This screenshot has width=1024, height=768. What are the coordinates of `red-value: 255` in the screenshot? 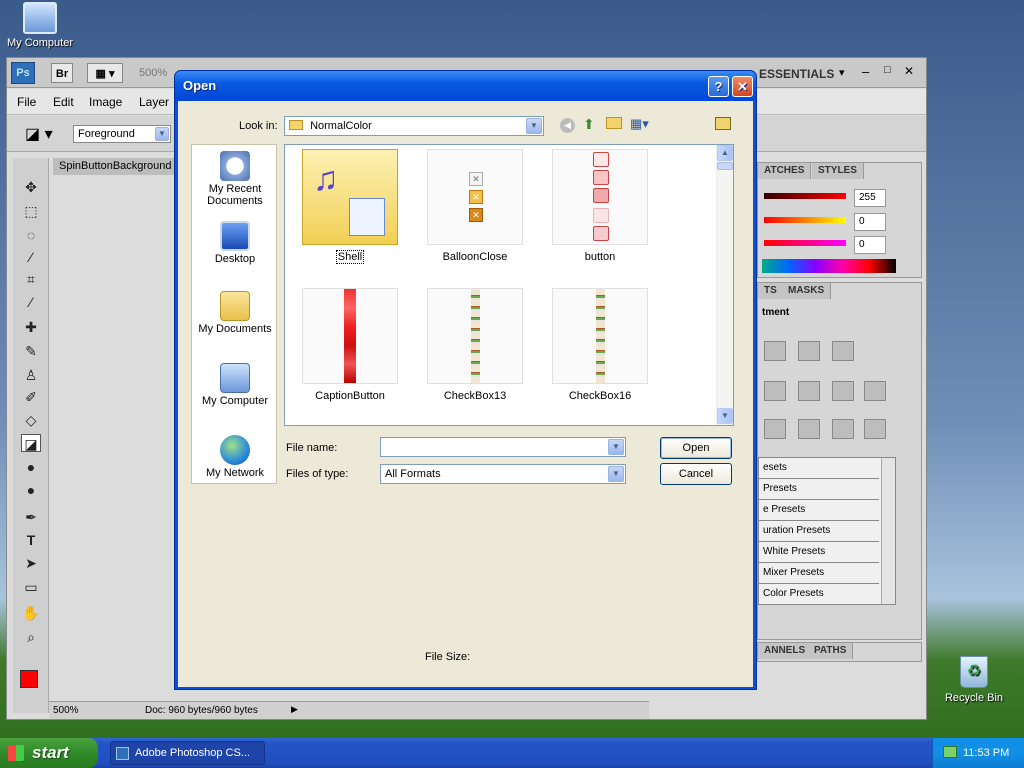 It's located at (870, 198).